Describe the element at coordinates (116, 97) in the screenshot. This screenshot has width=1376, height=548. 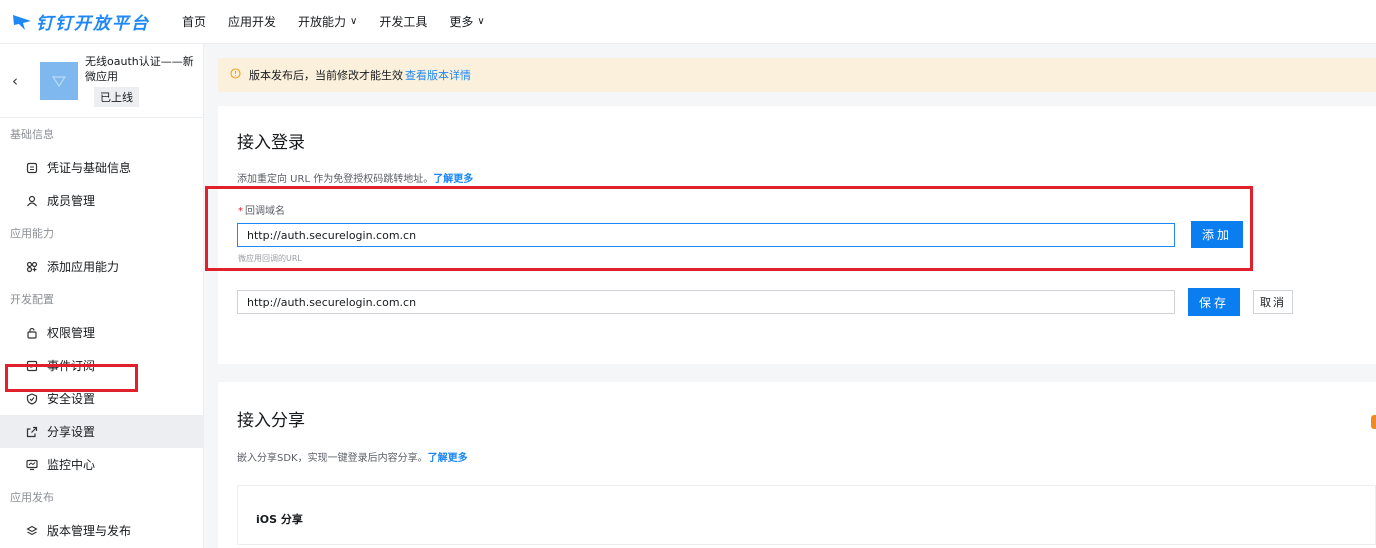
I see `status-badge: 已上线` at that location.